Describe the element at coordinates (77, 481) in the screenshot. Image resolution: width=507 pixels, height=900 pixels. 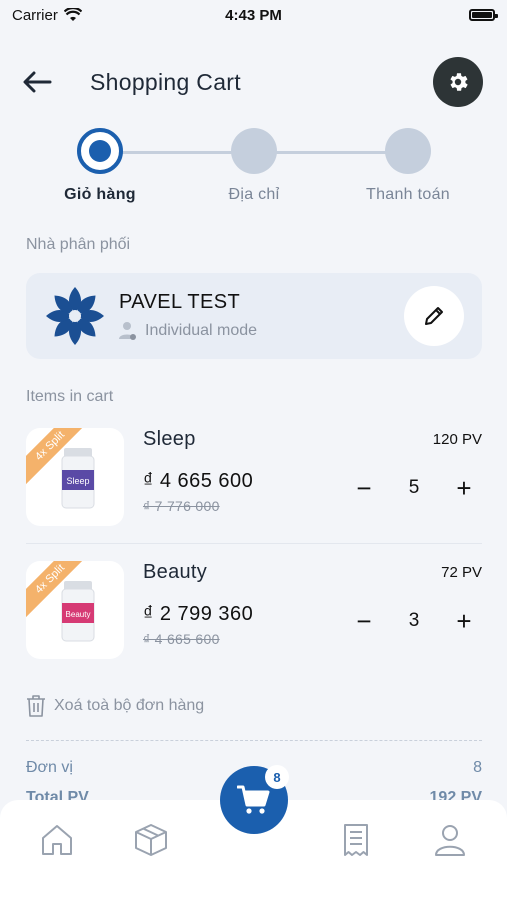
I see `product-label-text: Sleep` at that location.